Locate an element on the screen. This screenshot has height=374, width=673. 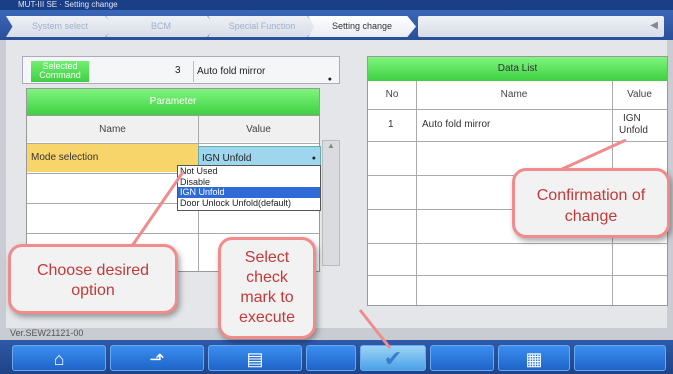
selected-command-label: Selected Command is located at coordinates (60, 71).